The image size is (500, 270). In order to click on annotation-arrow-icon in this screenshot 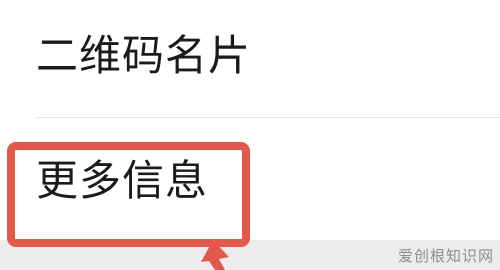, I will do `click(215, 255)`.